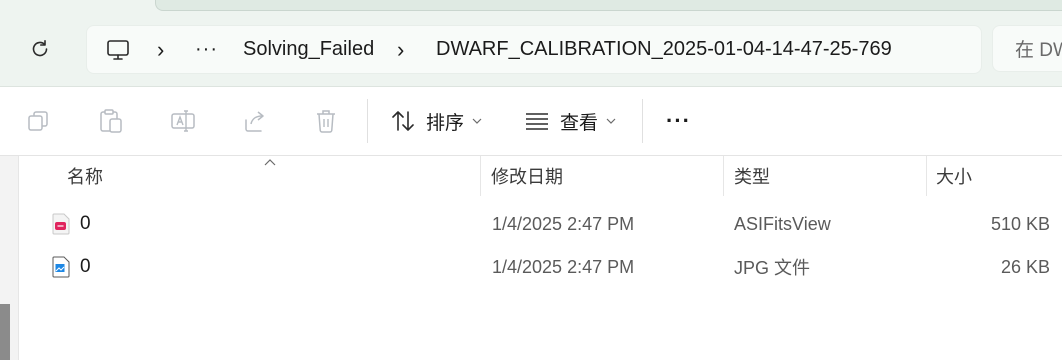 The width and height of the screenshot is (1062, 360). Describe the element at coordinates (250, 176) in the screenshot. I see `column-header-name: 名称` at that location.